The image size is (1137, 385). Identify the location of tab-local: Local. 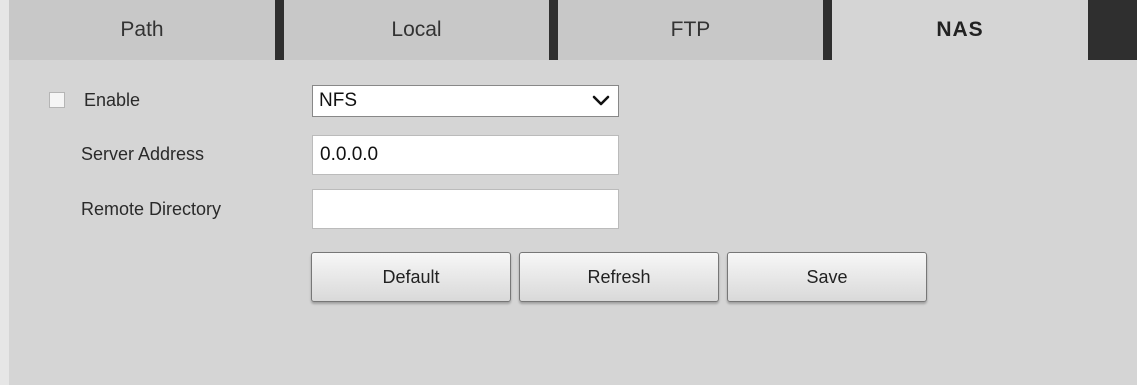
(416, 30).